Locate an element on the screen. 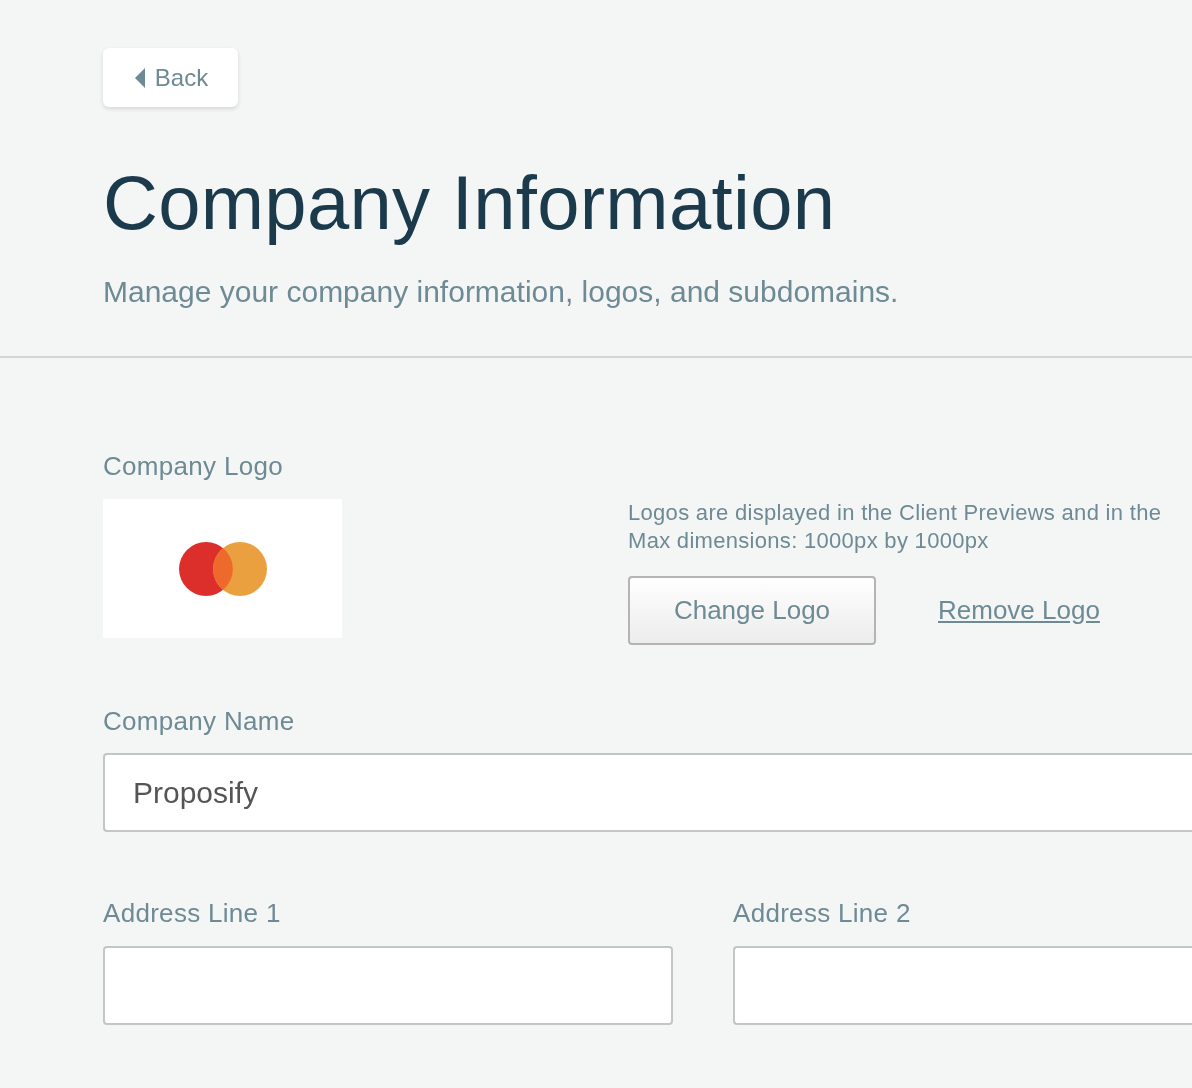 This screenshot has width=1192, height=1088. logo-hint-text: Logos are displayed in the Client Previews and in the is located at coordinates (895, 513).